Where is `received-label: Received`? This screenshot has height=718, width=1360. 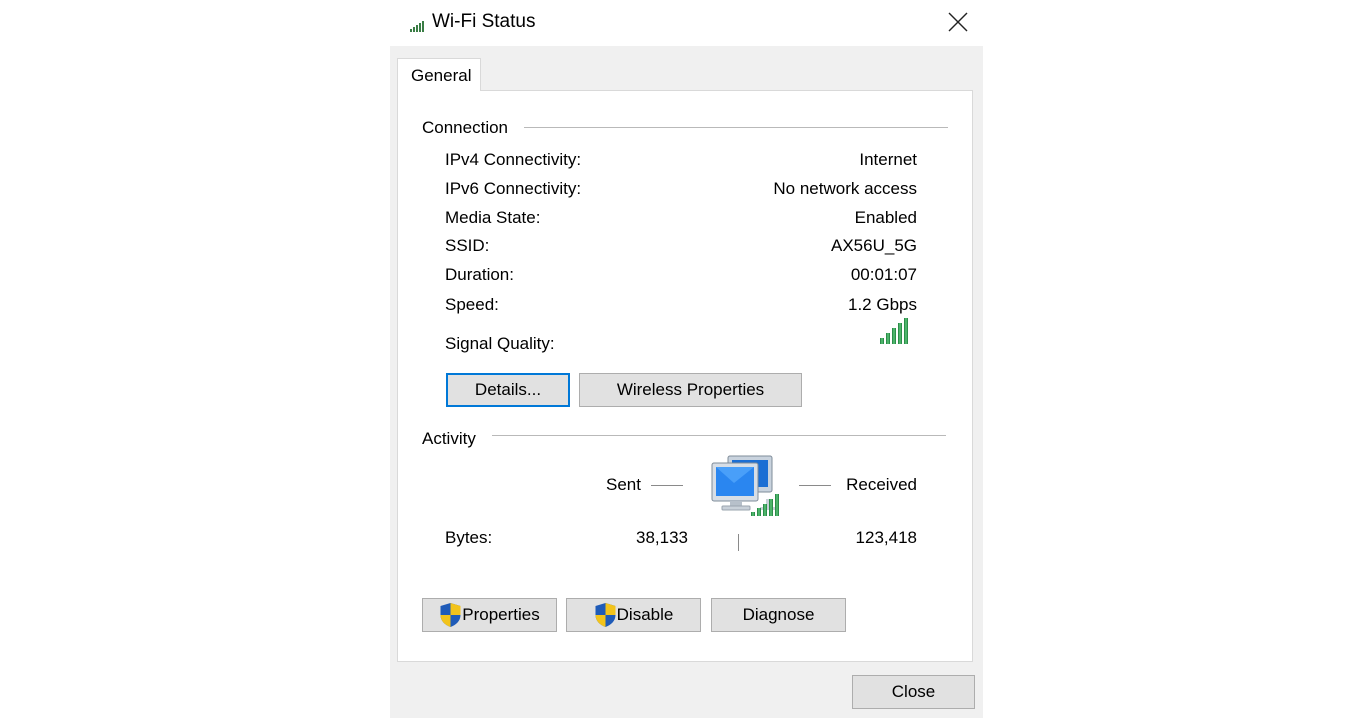
received-label: Received is located at coordinates (881, 484).